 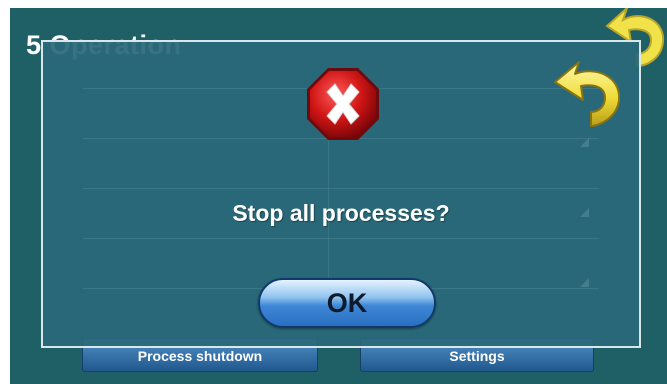 What do you see at coordinates (347, 303) in the screenshot?
I see `ok-button: OK` at bounding box center [347, 303].